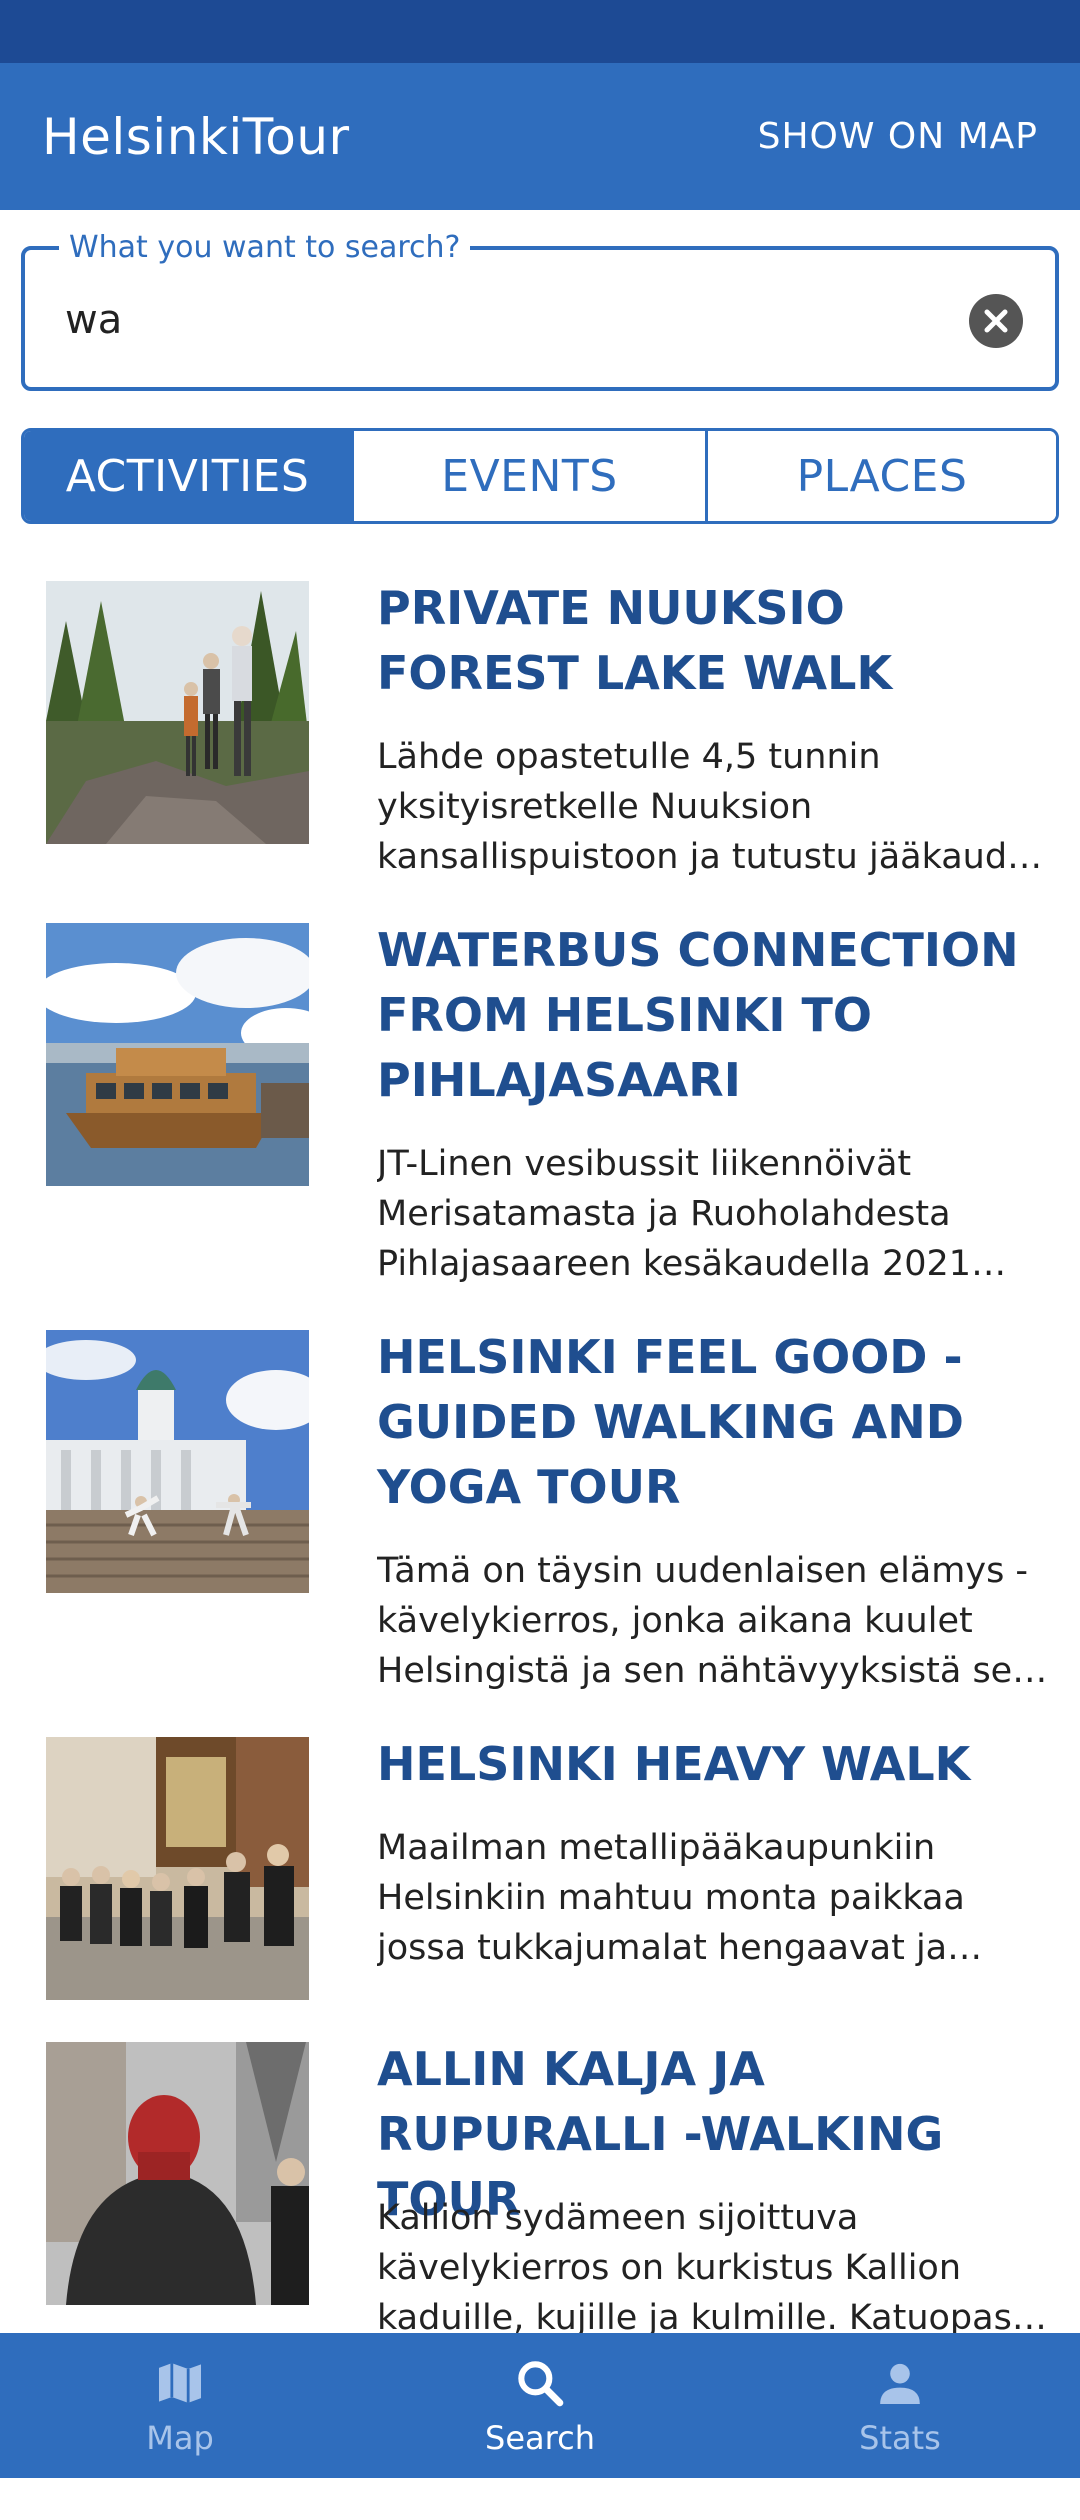 The width and height of the screenshot is (1080, 2520). I want to click on nav-map: Map, so click(180, 2405).